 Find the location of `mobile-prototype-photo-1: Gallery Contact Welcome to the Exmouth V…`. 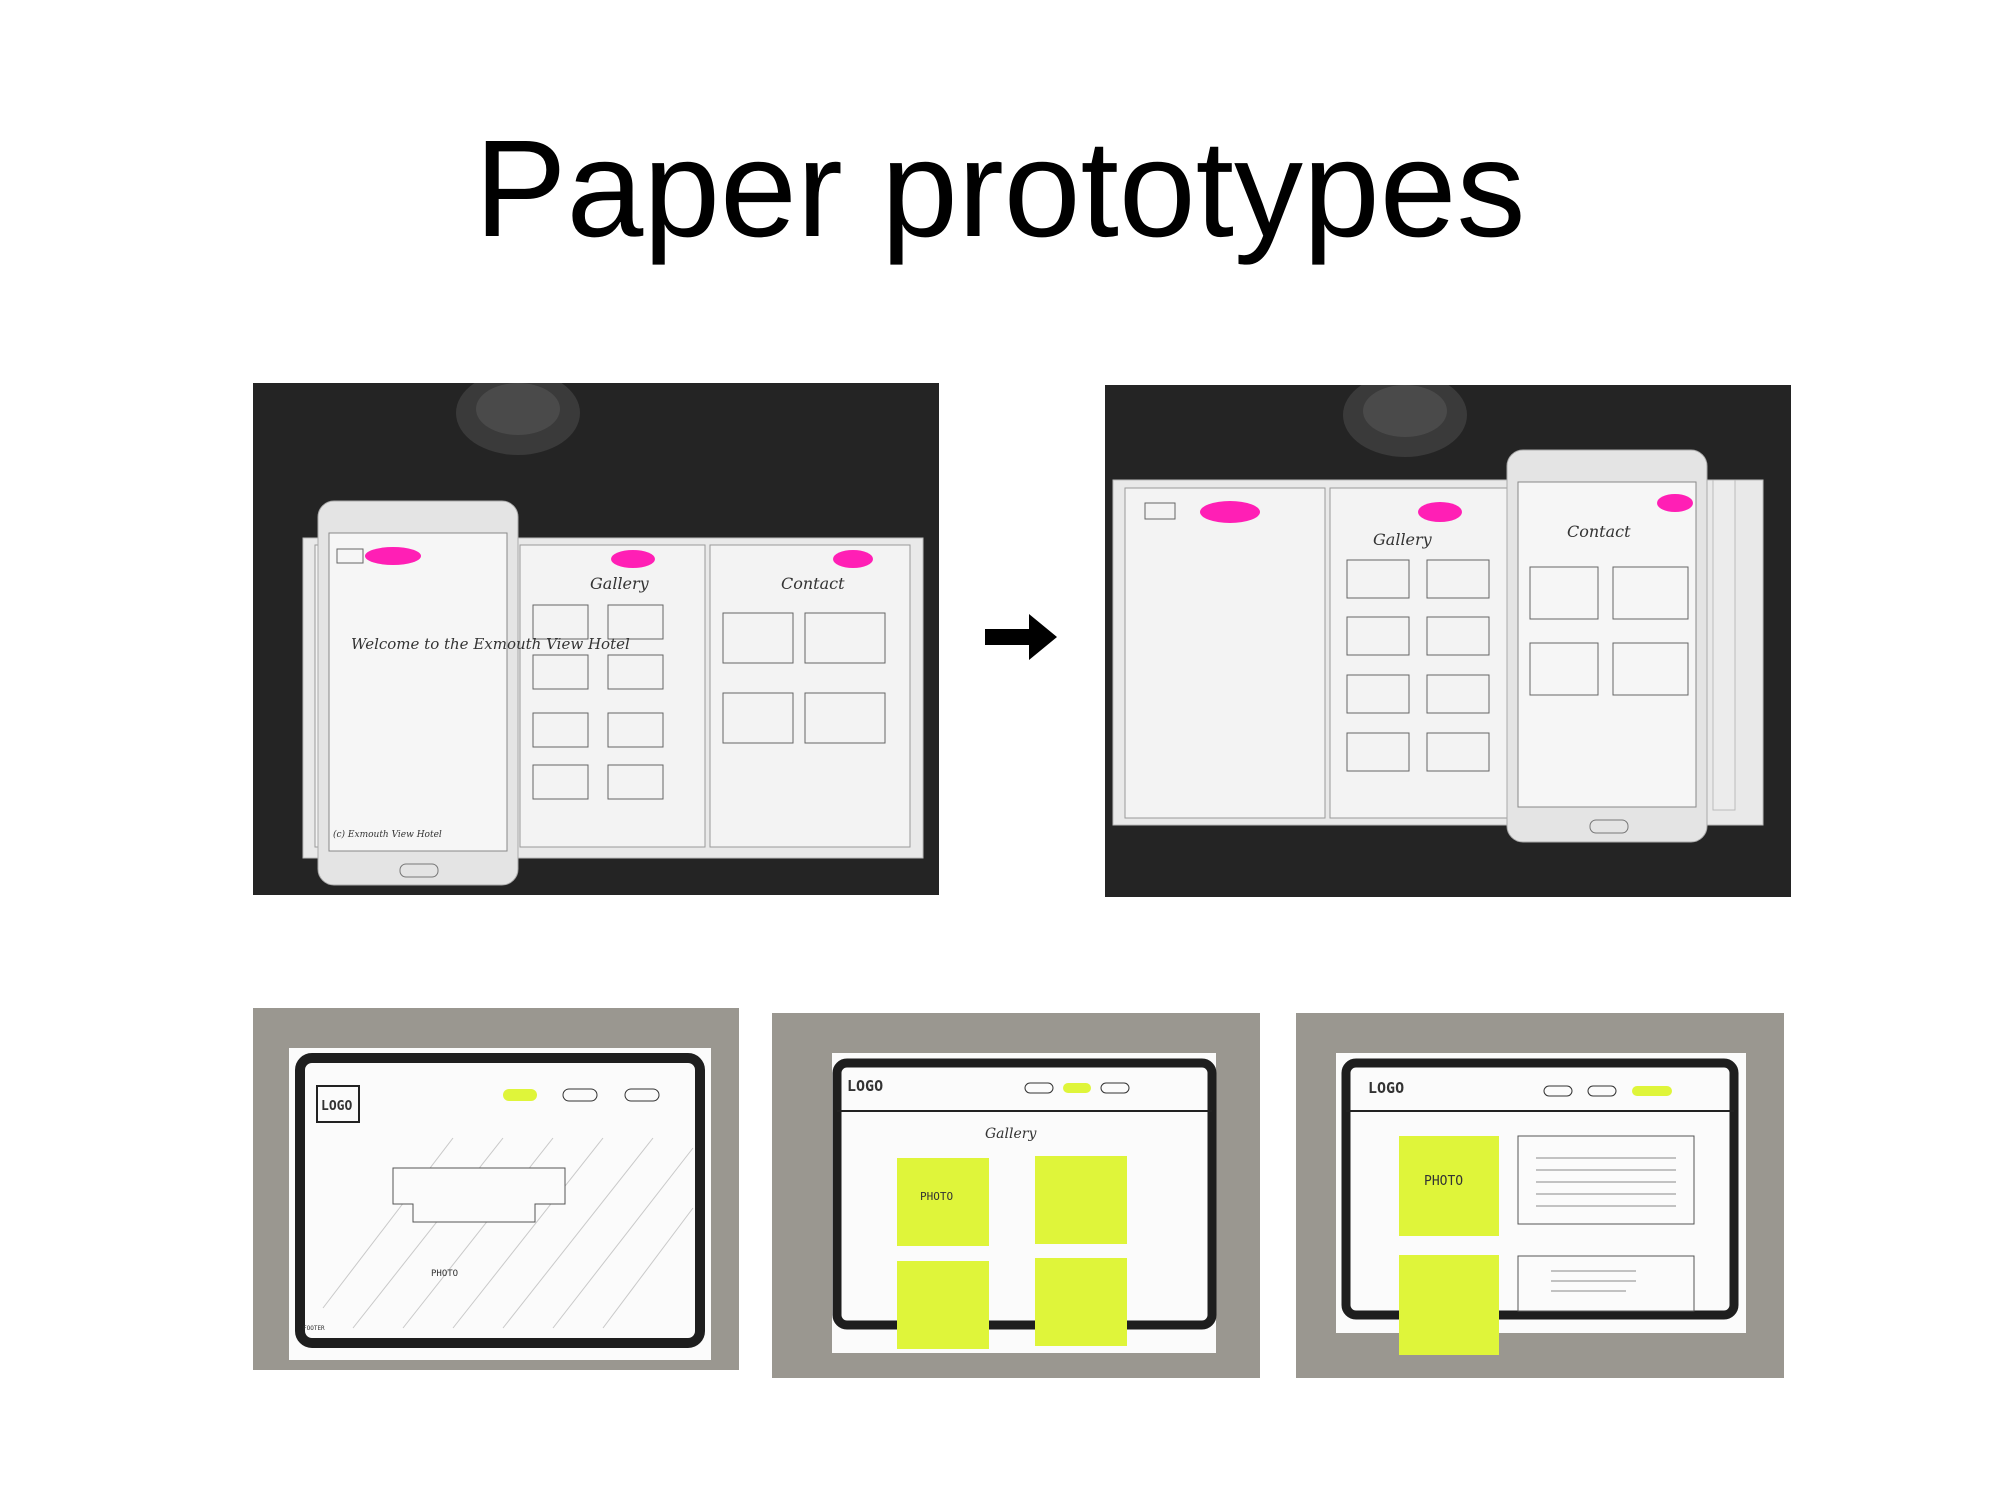

mobile-prototype-photo-1: Gallery Contact Welcome to the Exmouth V… is located at coordinates (596, 639).